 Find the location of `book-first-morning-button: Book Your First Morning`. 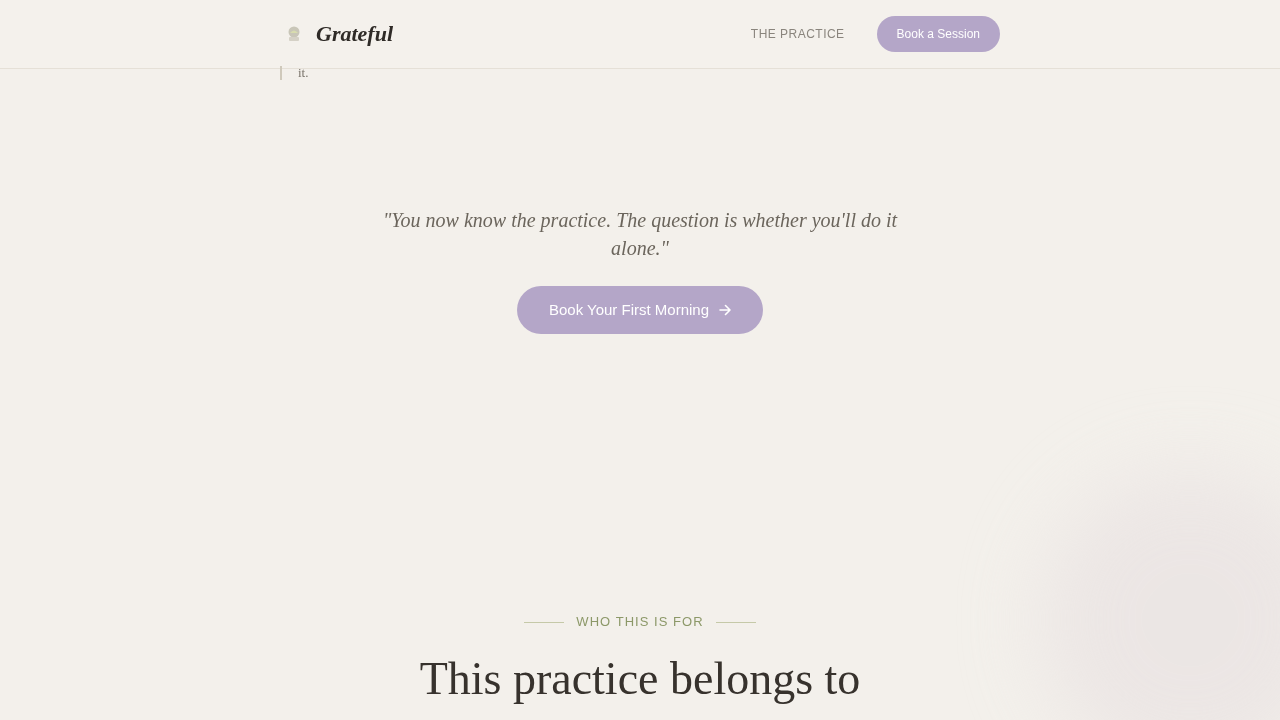

book-first-morning-button: Book Your First Morning is located at coordinates (640, 310).